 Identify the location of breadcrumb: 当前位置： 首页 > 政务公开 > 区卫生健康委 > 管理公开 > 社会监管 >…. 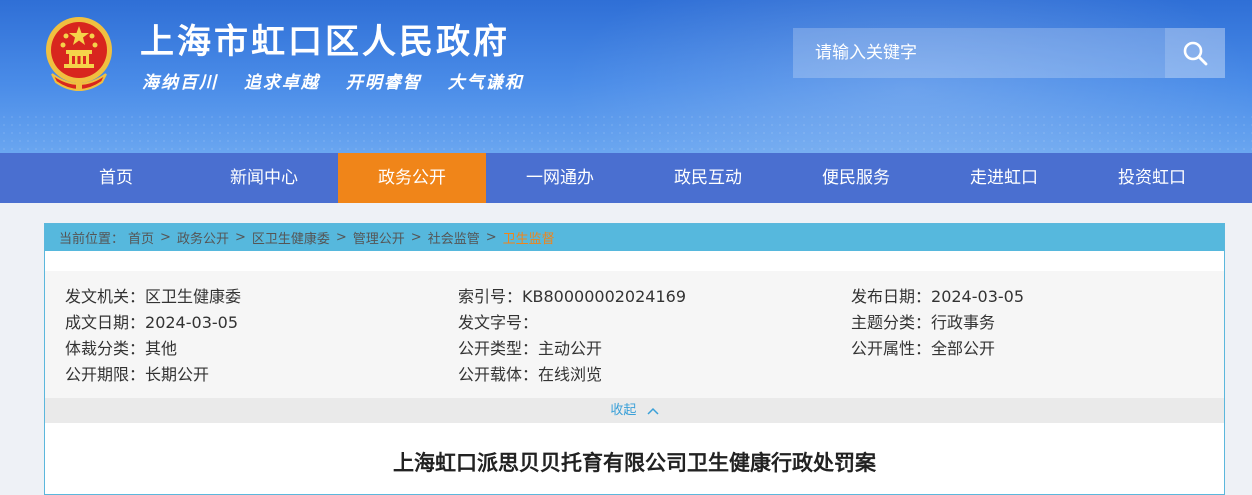
(634, 237).